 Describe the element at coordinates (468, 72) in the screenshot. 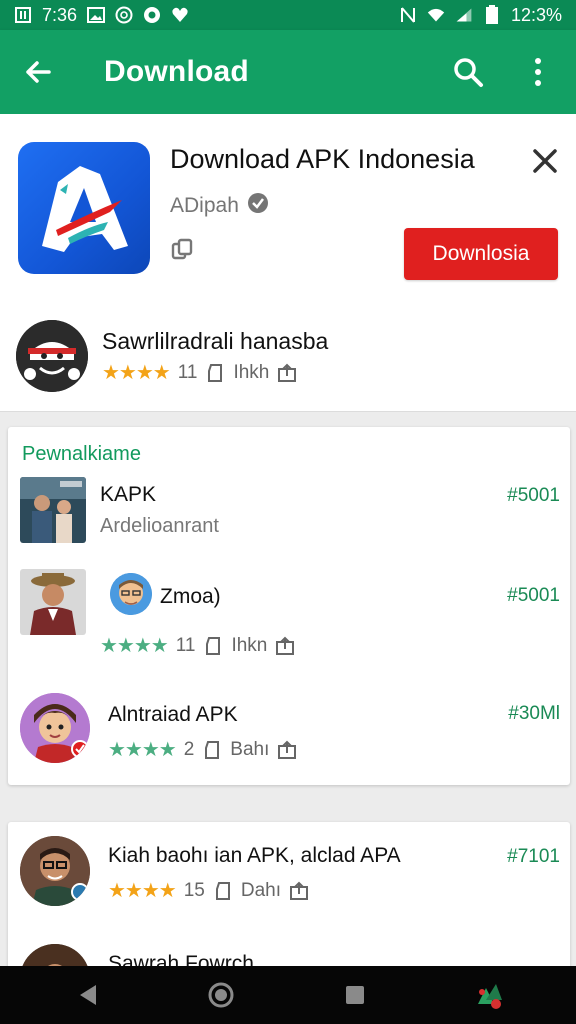

I see `search-icon` at that location.